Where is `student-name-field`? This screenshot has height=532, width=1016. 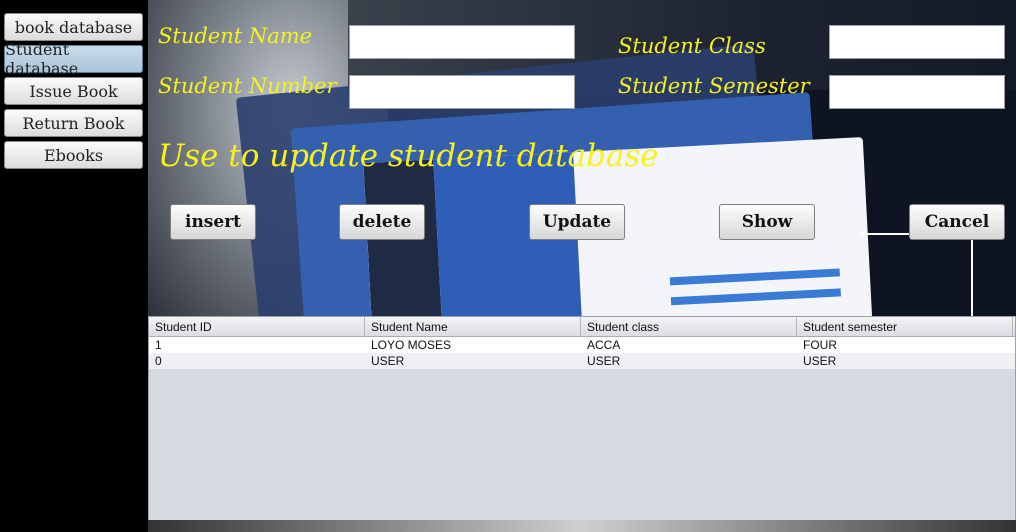
student-name-field is located at coordinates (462, 42).